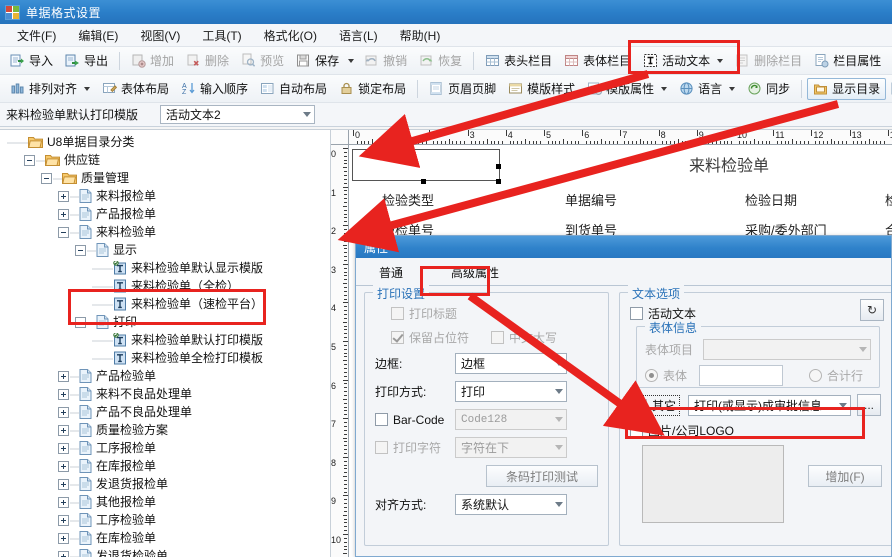 The width and height of the screenshot is (892, 557). Describe the element at coordinates (31, 61) in the screenshot. I see `toolbar-import-button: 导入` at that location.